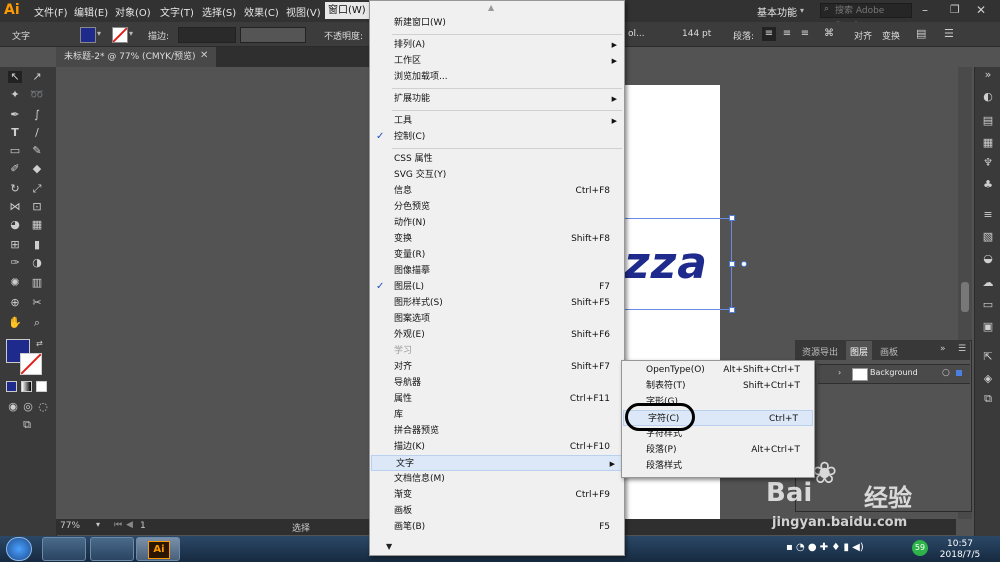 This screenshot has height=562, width=1000. Describe the element at coordinates (988, 97) in the screenshot. I see `color-panel-icon: ◐` at that location.